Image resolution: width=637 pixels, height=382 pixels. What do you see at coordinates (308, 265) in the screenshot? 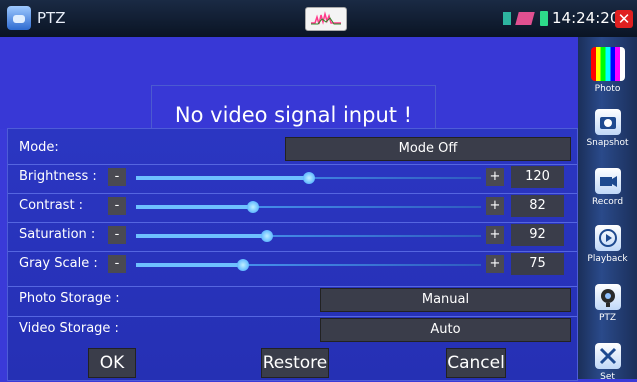
I see `gray-scale-slider` at bounding box center [308, 265].